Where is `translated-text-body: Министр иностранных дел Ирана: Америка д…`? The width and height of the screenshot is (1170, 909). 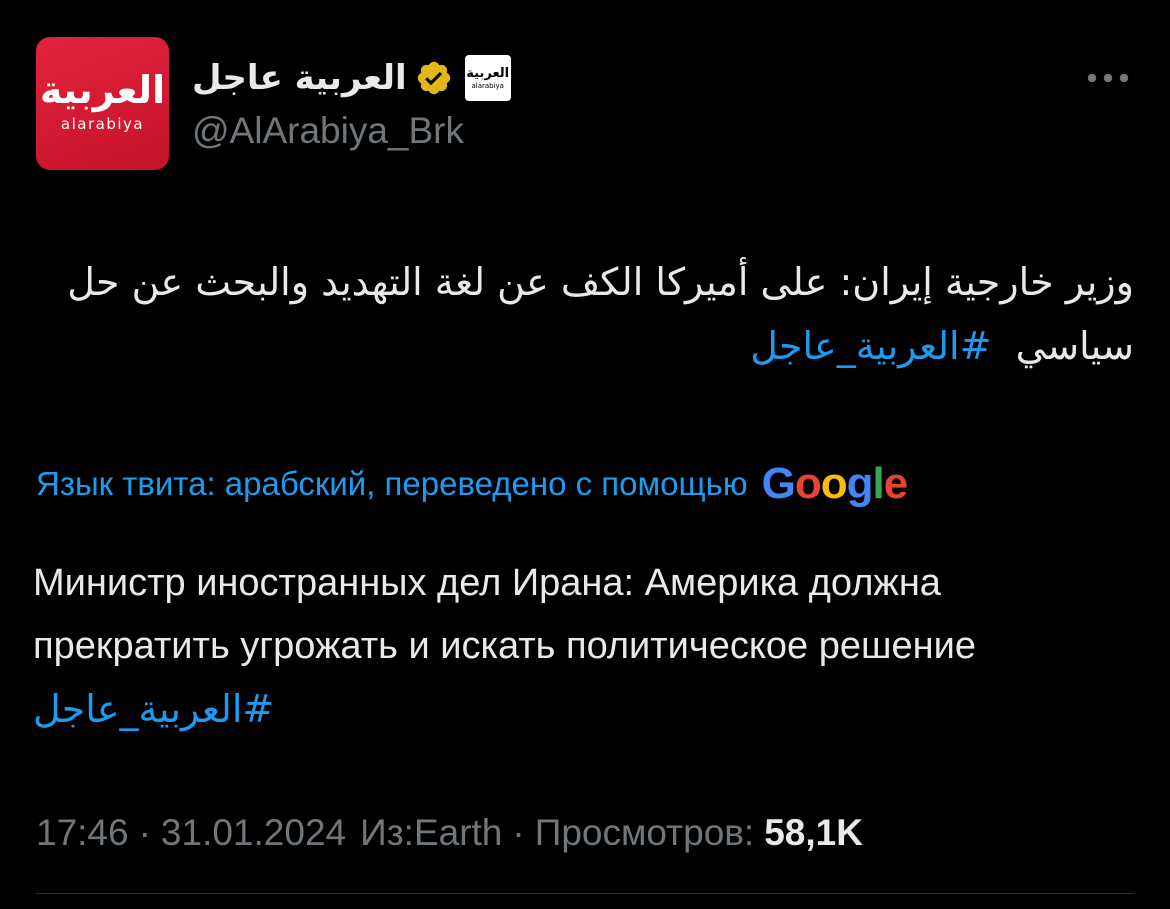 translated-text-body: Министр иностранных дел Ирана: Америка д… is located at coordinates (504, 614).